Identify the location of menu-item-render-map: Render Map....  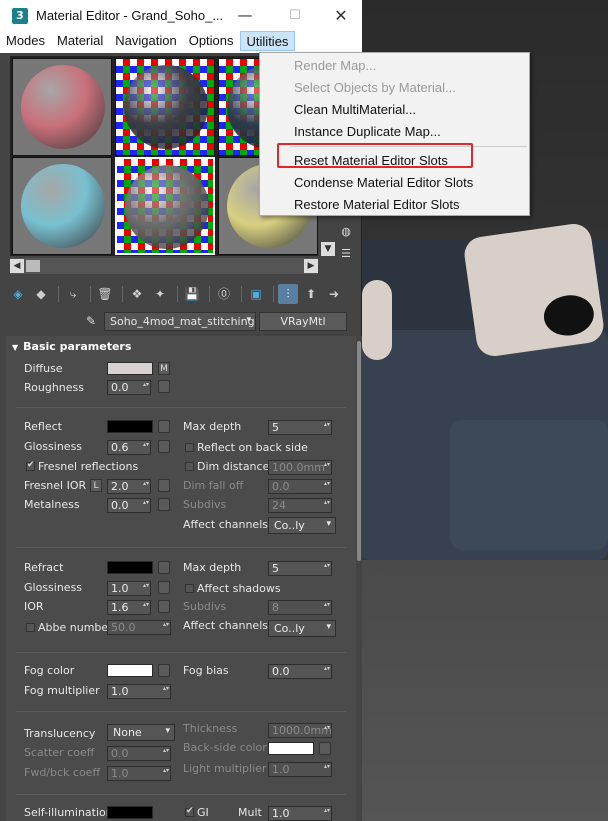
(335, 68).